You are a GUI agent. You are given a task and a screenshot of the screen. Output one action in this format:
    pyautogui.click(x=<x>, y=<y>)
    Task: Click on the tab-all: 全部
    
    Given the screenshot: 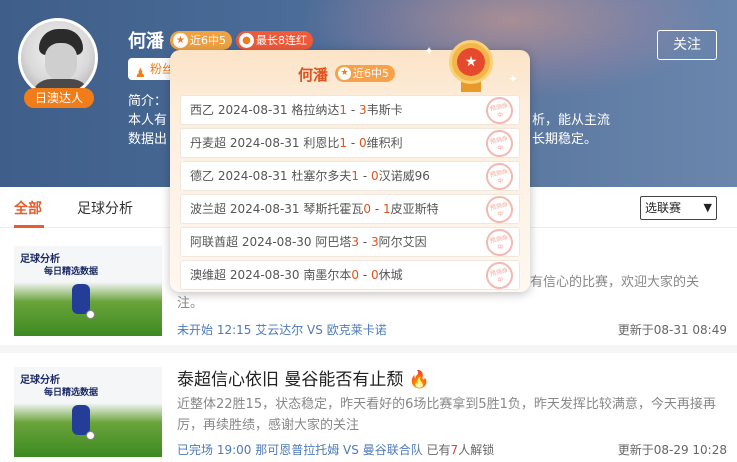 What is the action you would take?
    pyautogui.click(x=28, y=208)
    